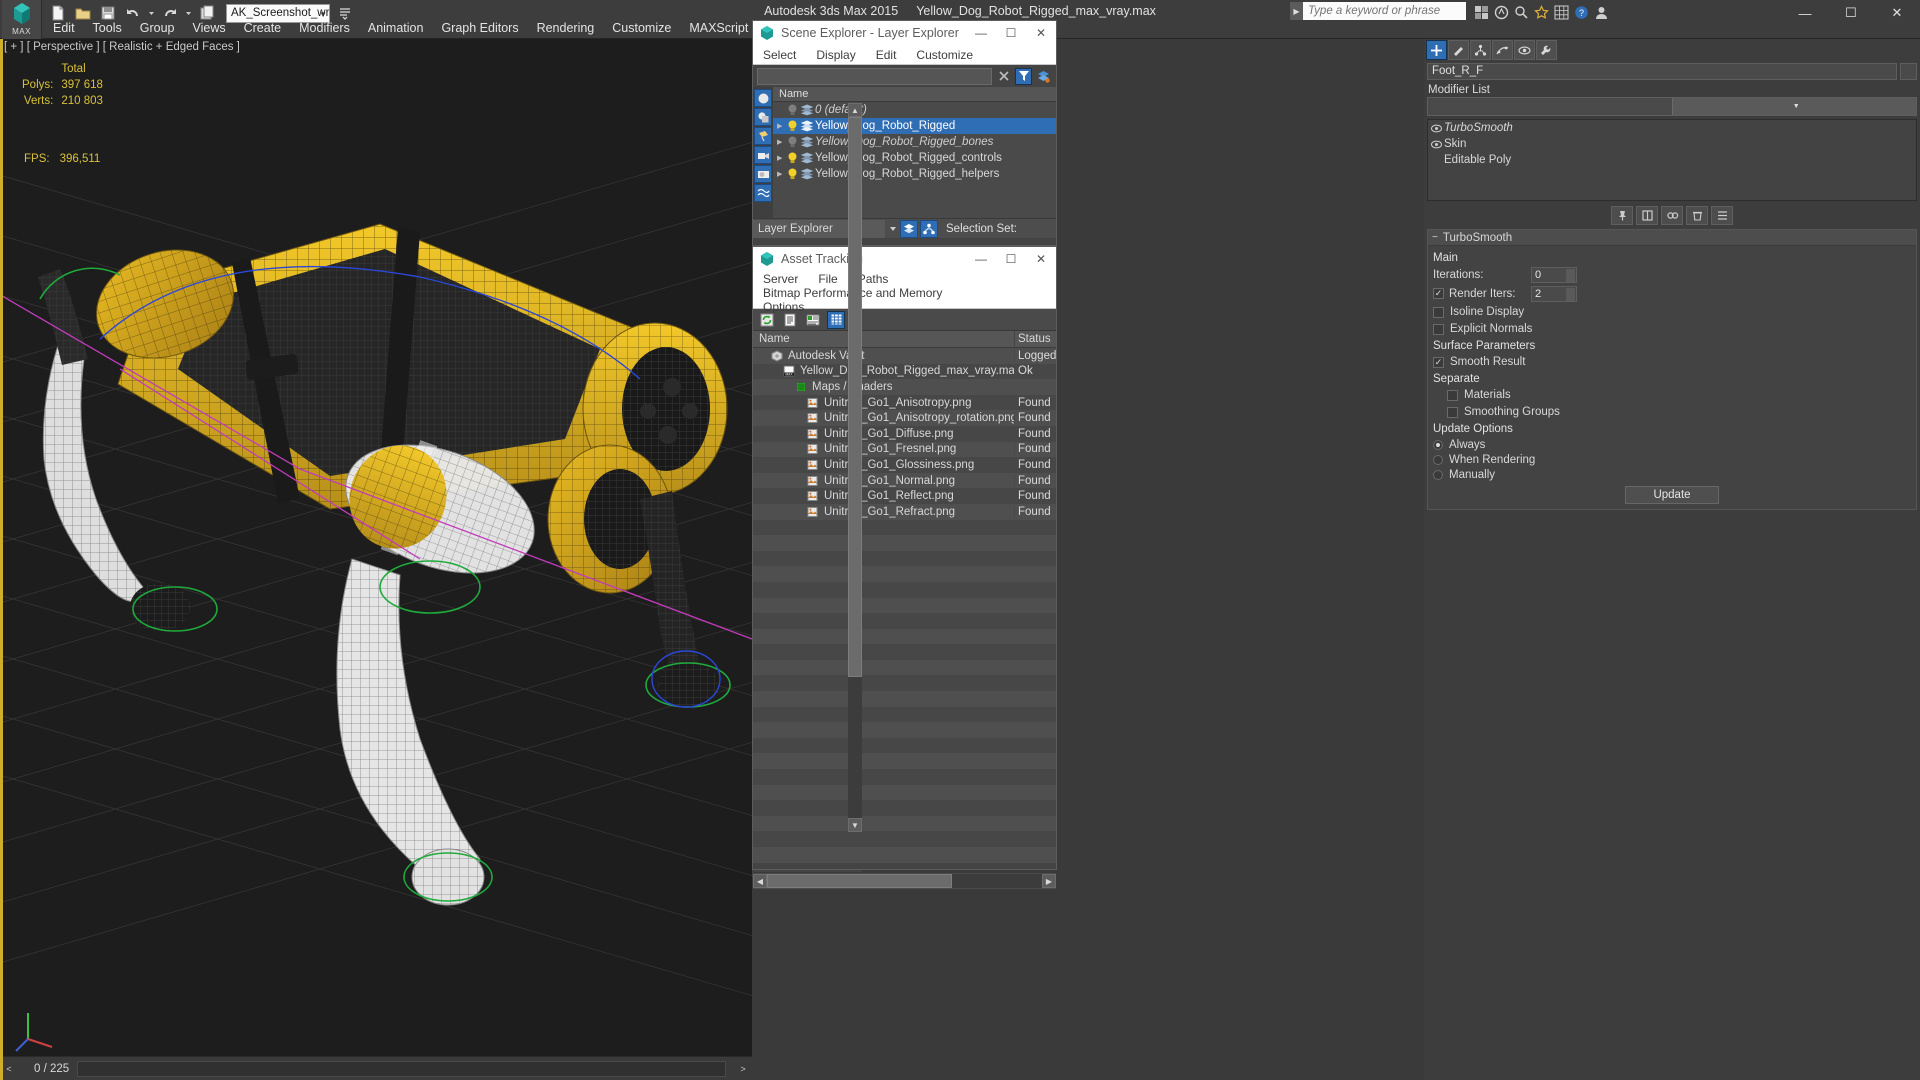 Image resolution: width=1920 pixels, height=1080 pixels. Describe the element at coordinates (1049, 881) in the screenshot. I see `scroll-right-icon: ▶` at that location.